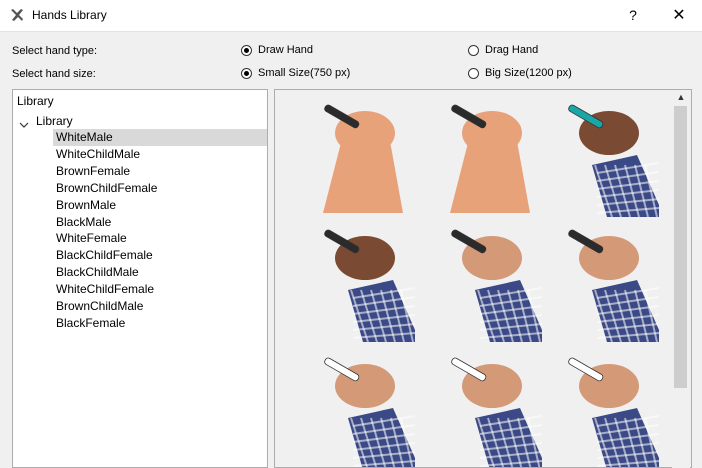 The height and width of the screenshot is (468, 702). What do you see at coordinates (160, 255) in the screenshot?
I see `tree-item-blackchildfemale: BlackChildFemale` at bounding box center [160, 255].